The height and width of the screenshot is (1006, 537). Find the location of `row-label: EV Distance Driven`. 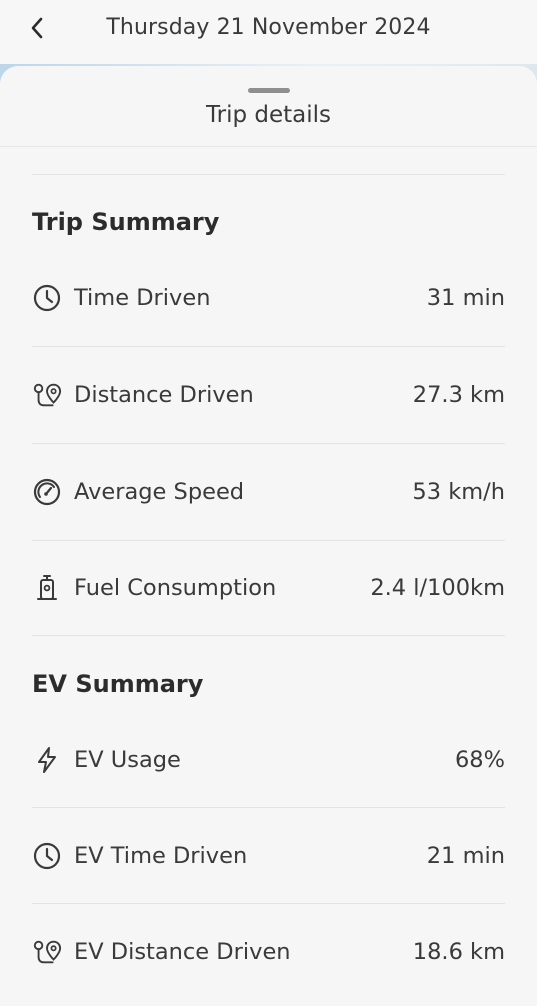

row-label: EV Distance Driven is located at coordinates (182, 952).